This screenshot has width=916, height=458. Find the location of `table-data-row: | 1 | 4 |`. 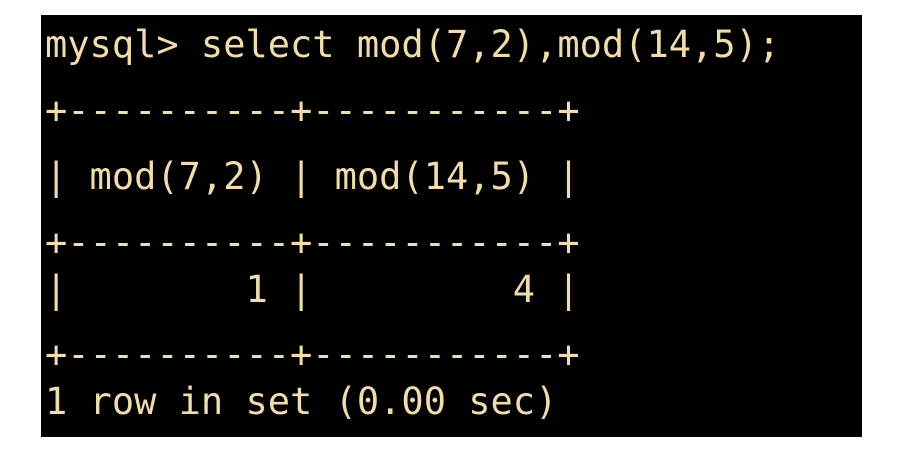

table-data-row: | 1 | 4 | is located at coordinates (312, 289).